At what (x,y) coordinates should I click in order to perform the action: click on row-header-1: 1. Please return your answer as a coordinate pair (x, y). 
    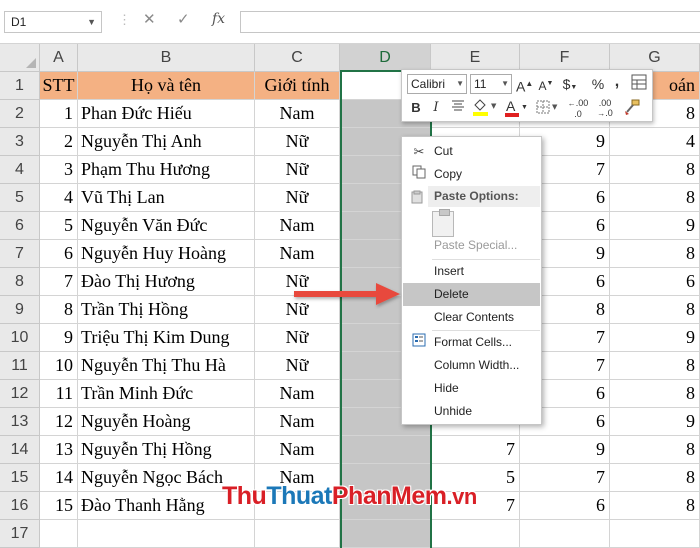
    Looking at the image, I should click on (20, 86).